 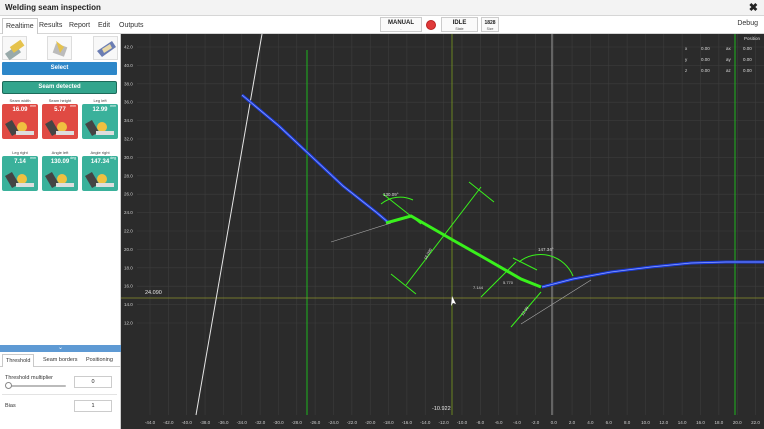 I want to click on position-row-x: x 0.00 ax 0.00, so click(x=722, y=50).